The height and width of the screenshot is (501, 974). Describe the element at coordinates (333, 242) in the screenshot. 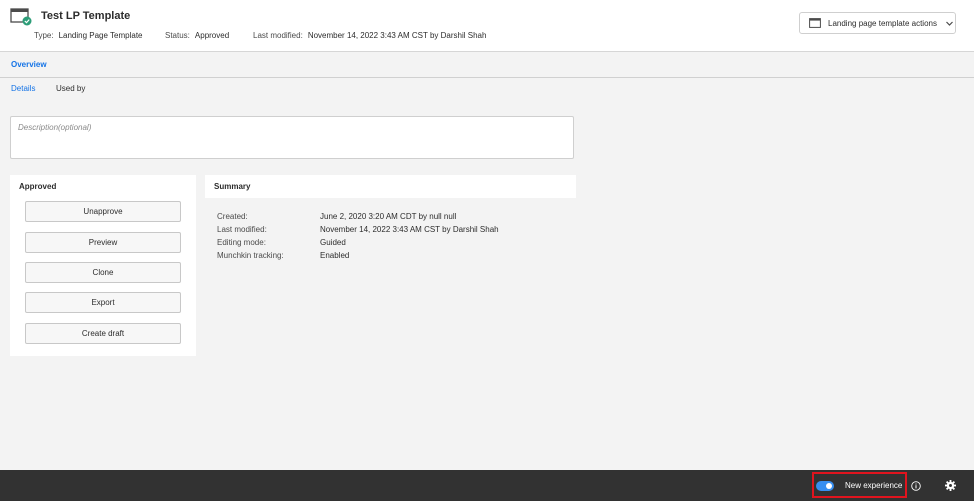

I see `summary-value: Guided` at that location.